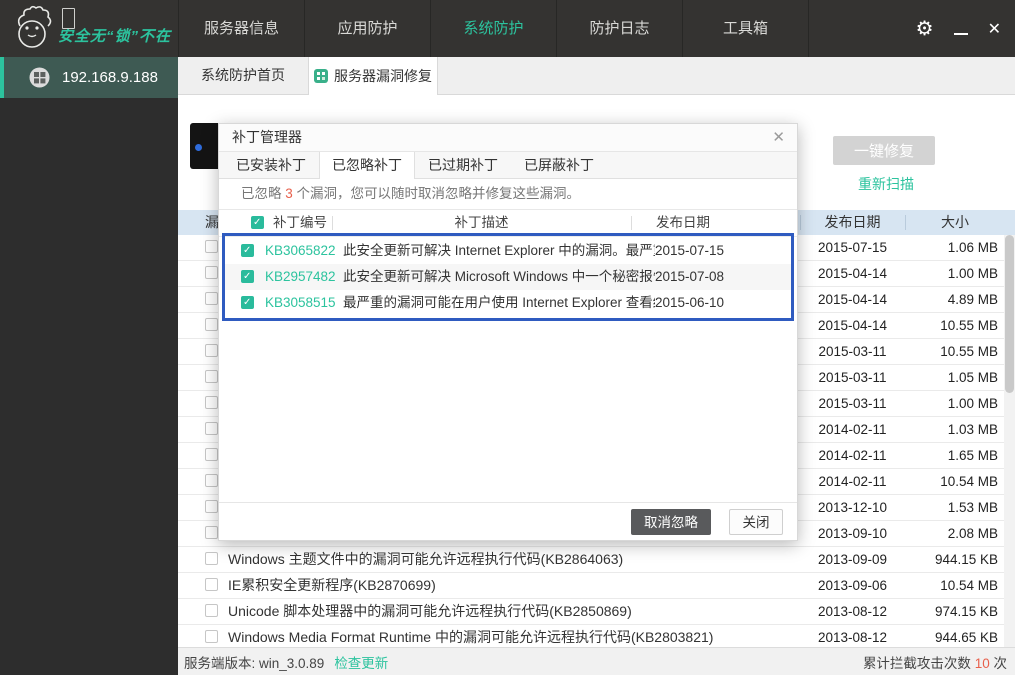  Describe the element at coordinates (257, 222) in the screenshot. I see `select-all-checkbox` at that location.